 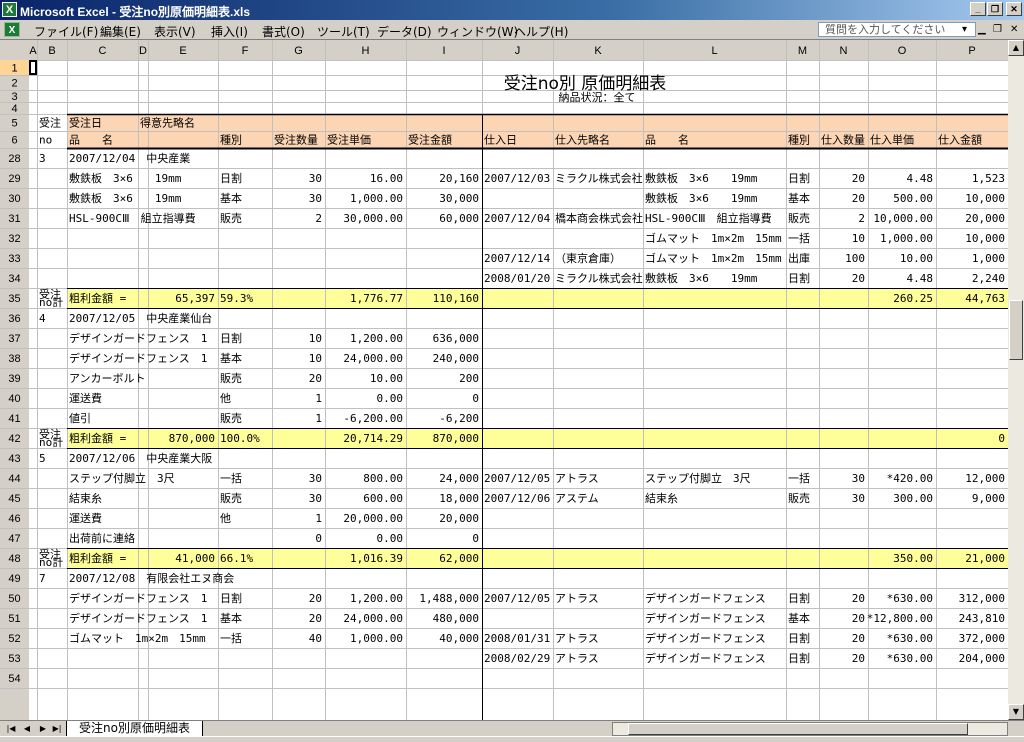 I want to click on menu-edit: 編集(E), so click(x=120, y=31).